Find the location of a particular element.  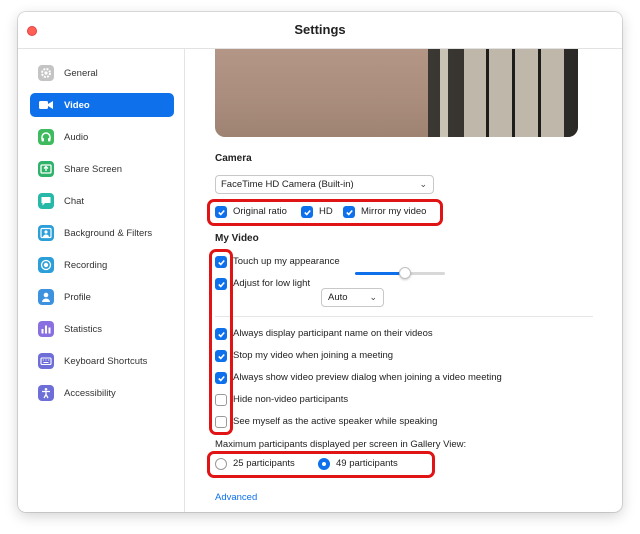

sidebar-item-label: Share Screen is located at coordinates (93, 169).